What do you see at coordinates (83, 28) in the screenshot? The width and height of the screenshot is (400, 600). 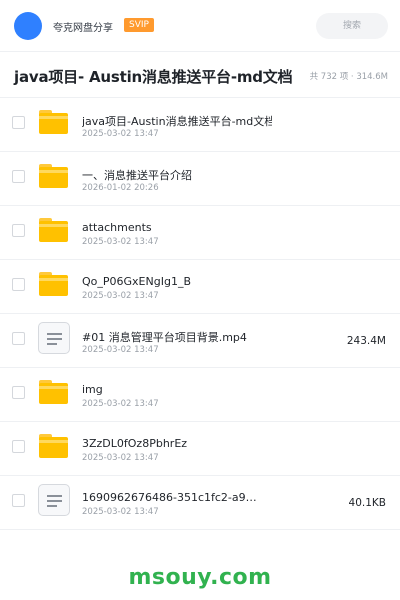 I see `share-name: 夸克网盘分享` at bounding box center [83, 28].